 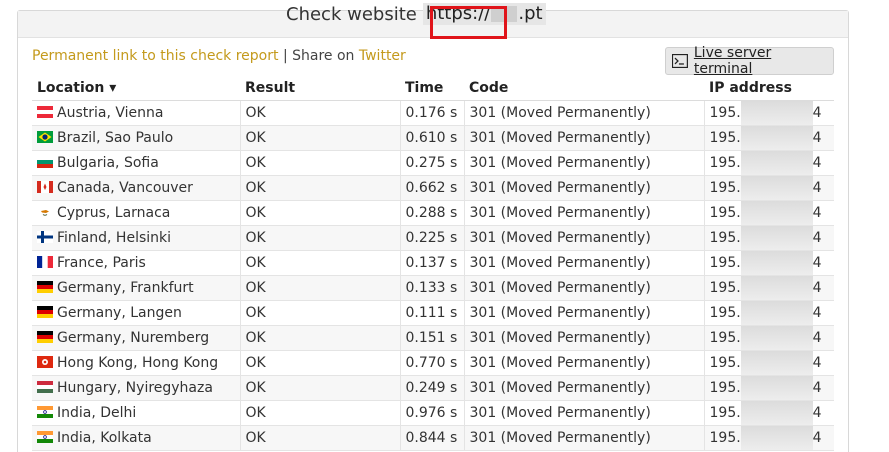 I want to click on location-cell: Germany, Langen, so click(x=136, y=313).